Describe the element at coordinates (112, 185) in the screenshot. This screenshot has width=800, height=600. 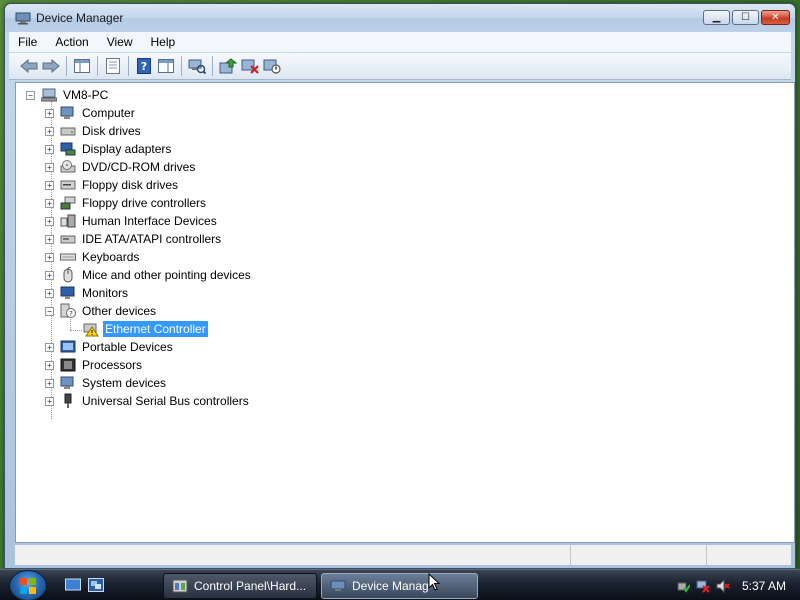
I see `tree-category: + Floppy disk drives` at that location.